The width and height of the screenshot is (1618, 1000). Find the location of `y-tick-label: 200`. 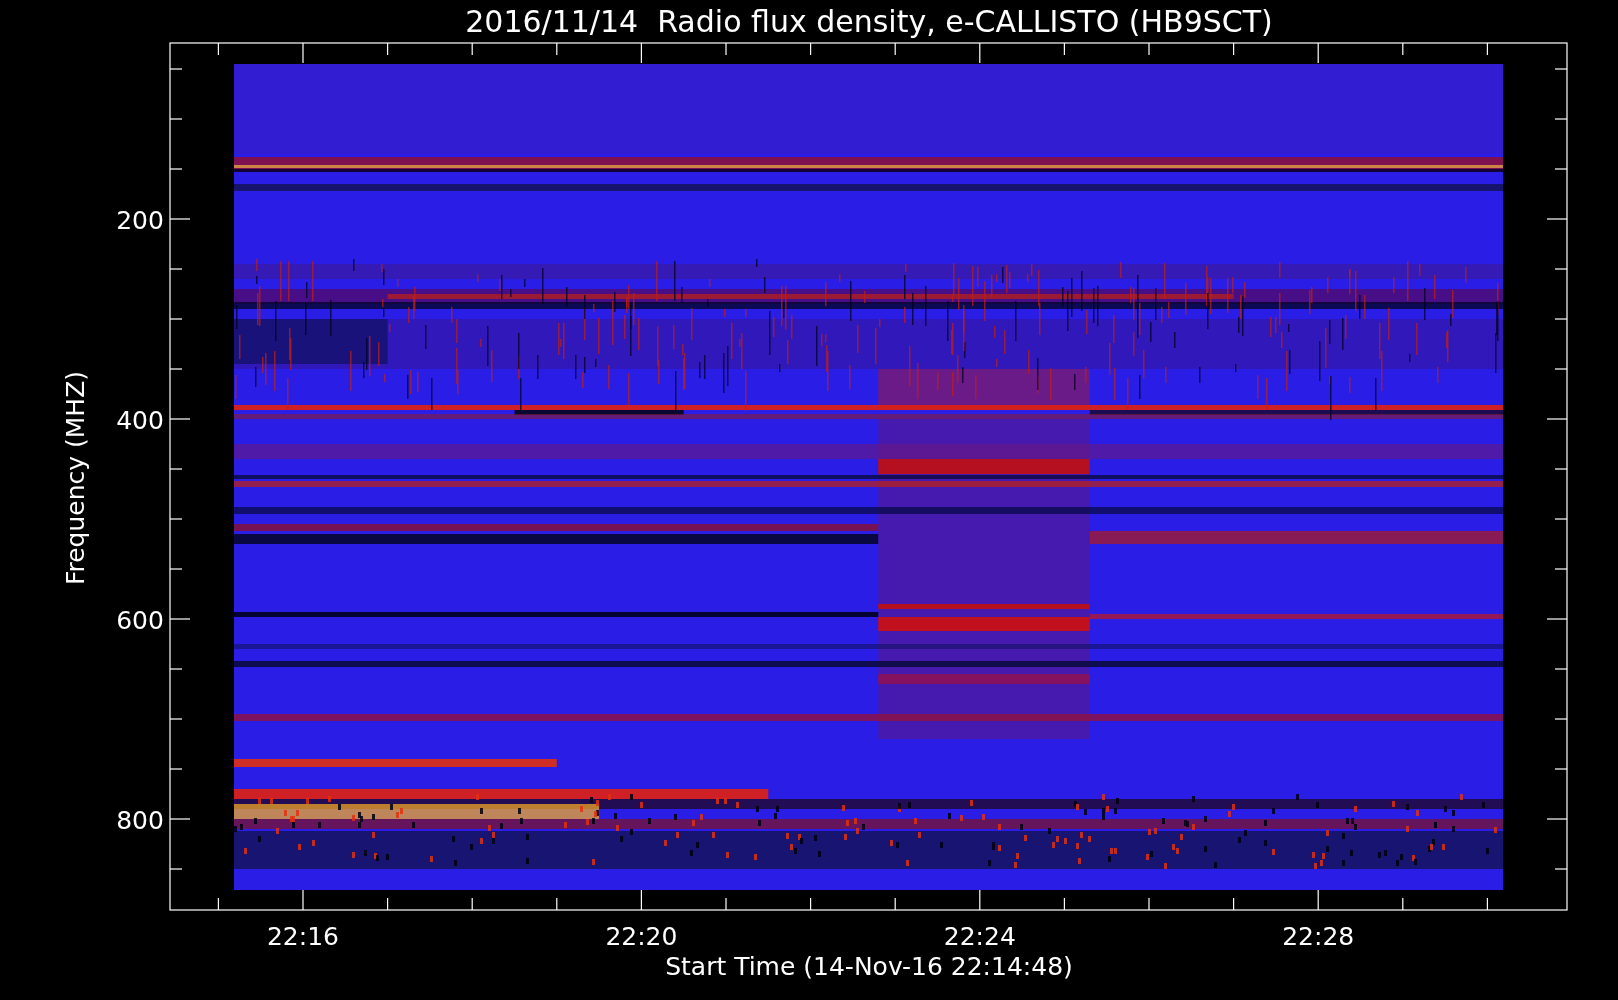

y-tick-label: 200 is located at coordinates (140, 220).